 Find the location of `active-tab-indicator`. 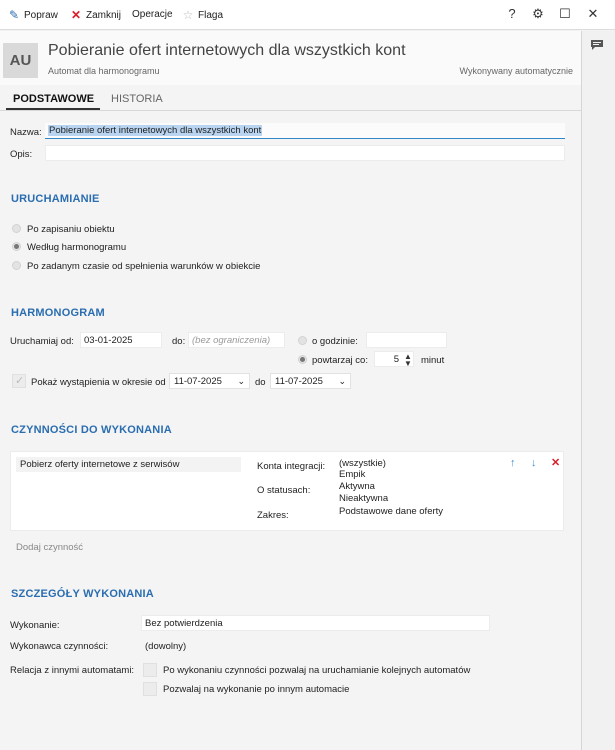

active-tab-indicator is located at coordinates (53, 109).